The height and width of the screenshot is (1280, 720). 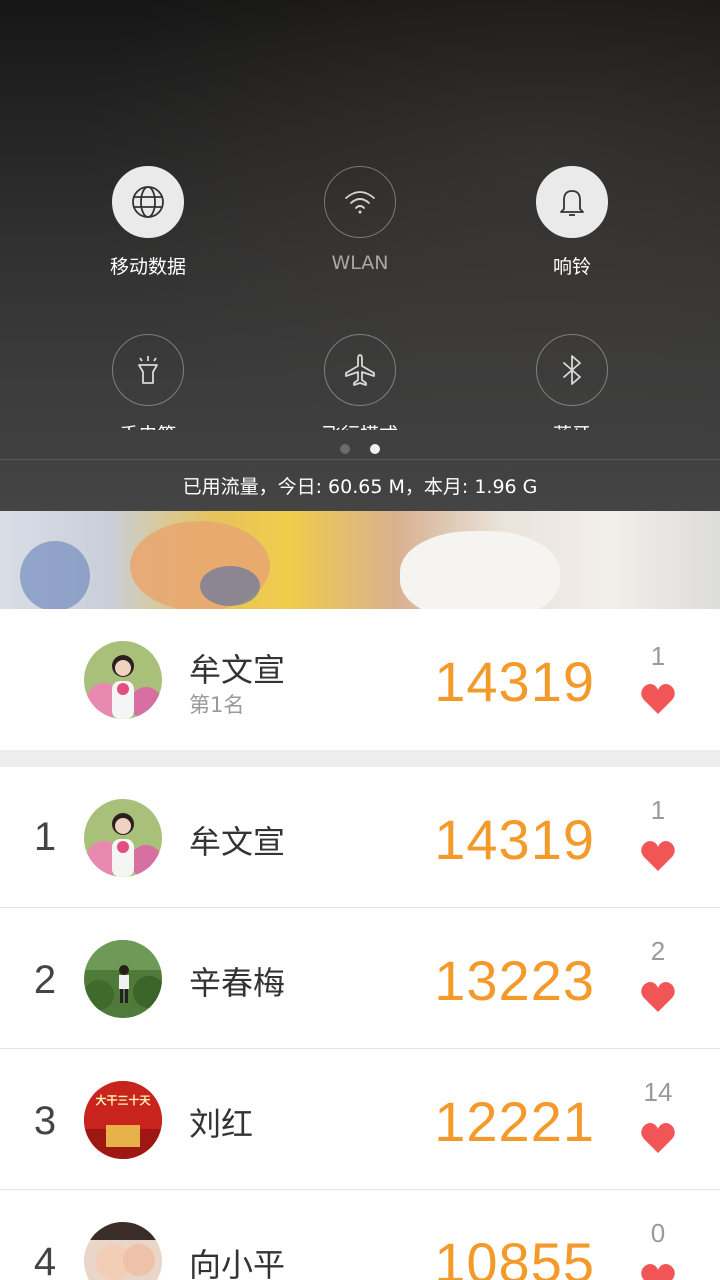 I want to click on tile-label: 手电筒, so click(x=148, y=425).